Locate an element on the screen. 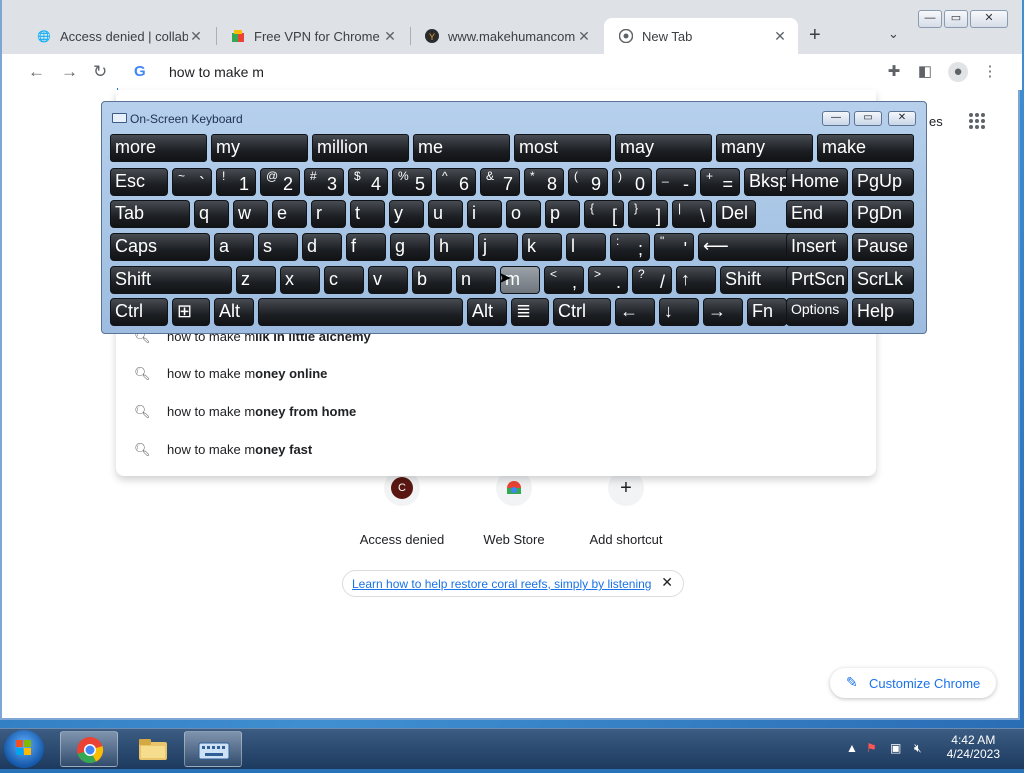 This screenshot has height=773, width=1024. key-symbol: ↑ is located at coordinates (696, 280).